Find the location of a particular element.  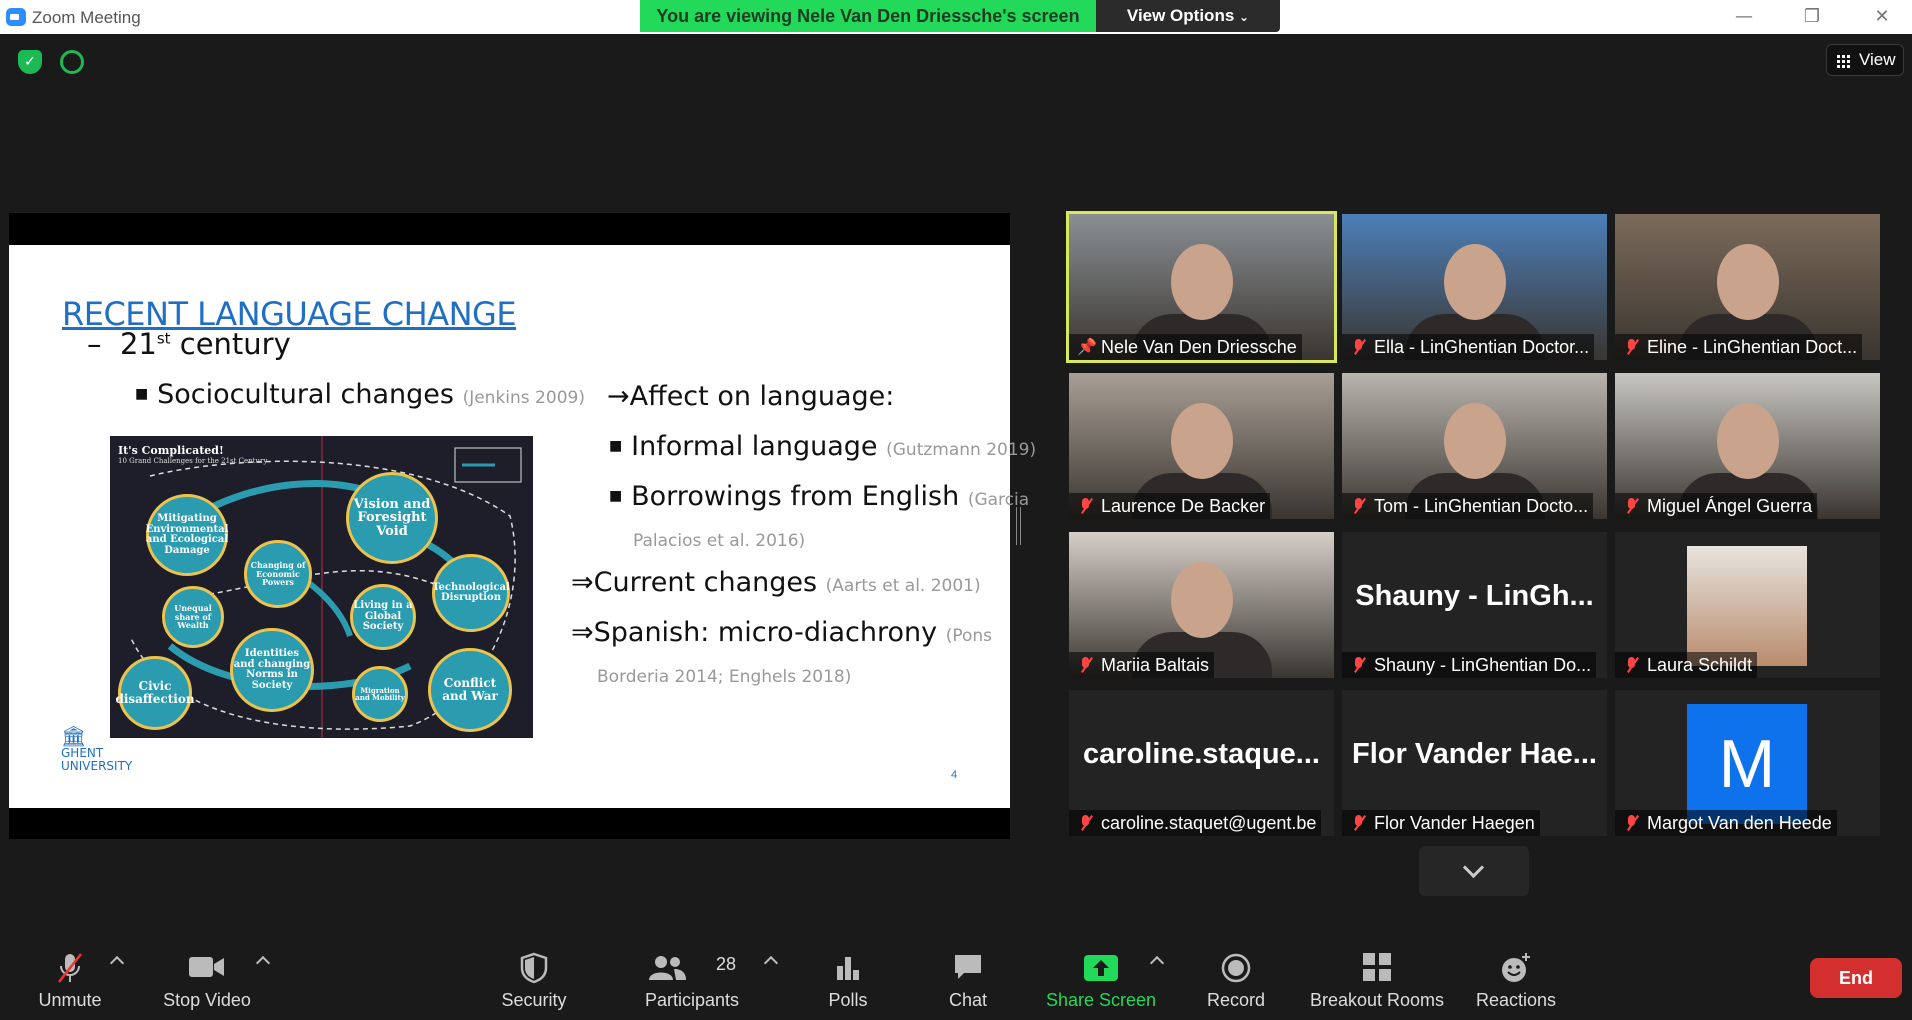

participant-tile: Flor Vander Hae... Flor Vander Haegen is located at coordinates (1474, 763).